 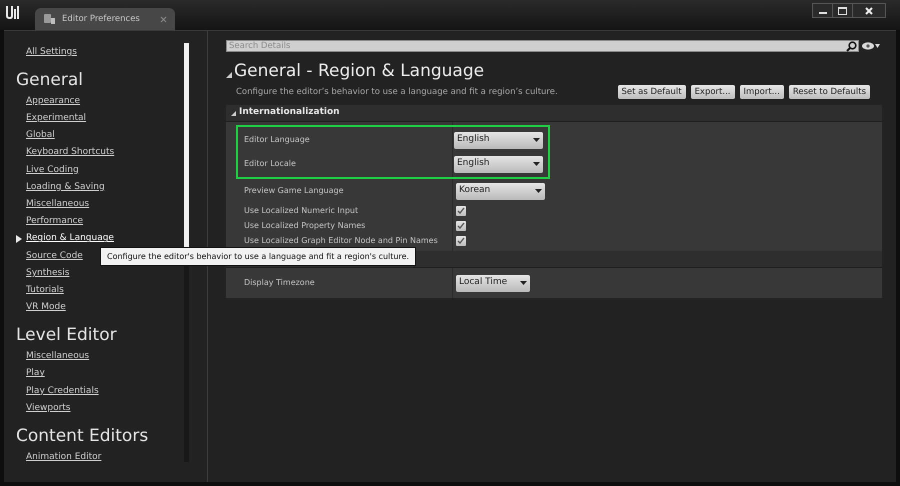 What do you see at coordinates (46, 308) in the screenshot?
I see `sidebar-link: VR Mode` at bounding box center [46, 308].